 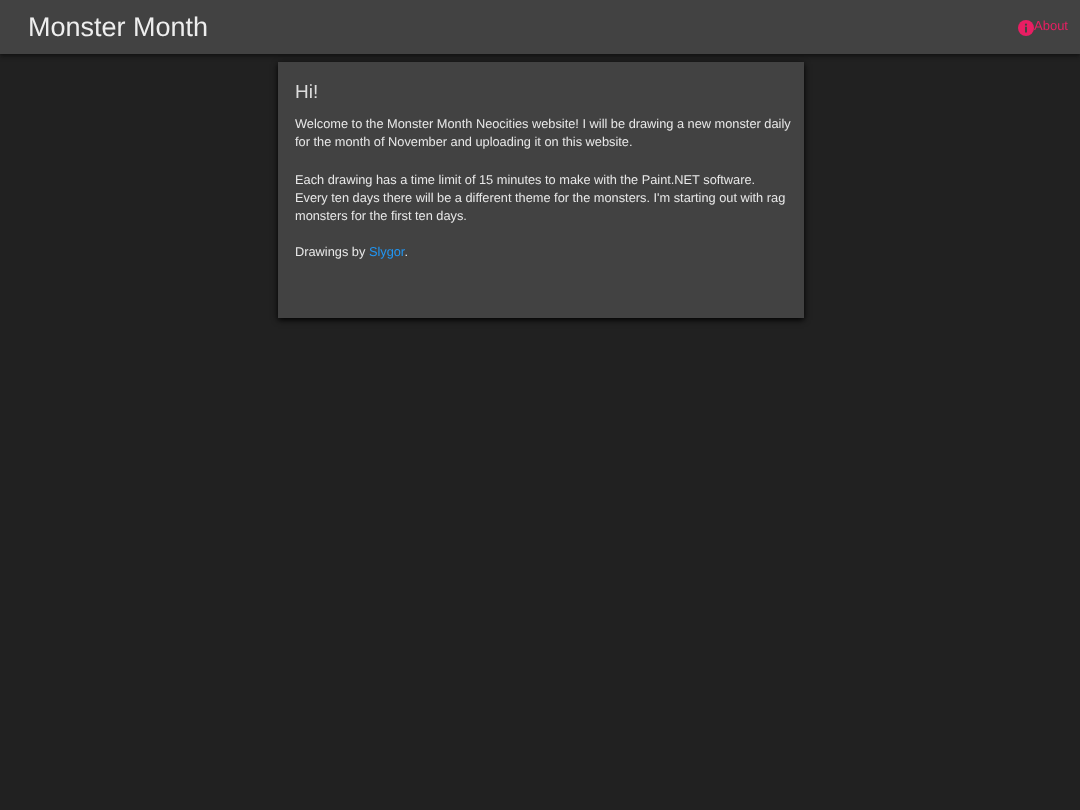 What do you see at coordinates (119, 27) in the screenshot?
I see `site-title: Monster Month` at bounding box center [119, 27].